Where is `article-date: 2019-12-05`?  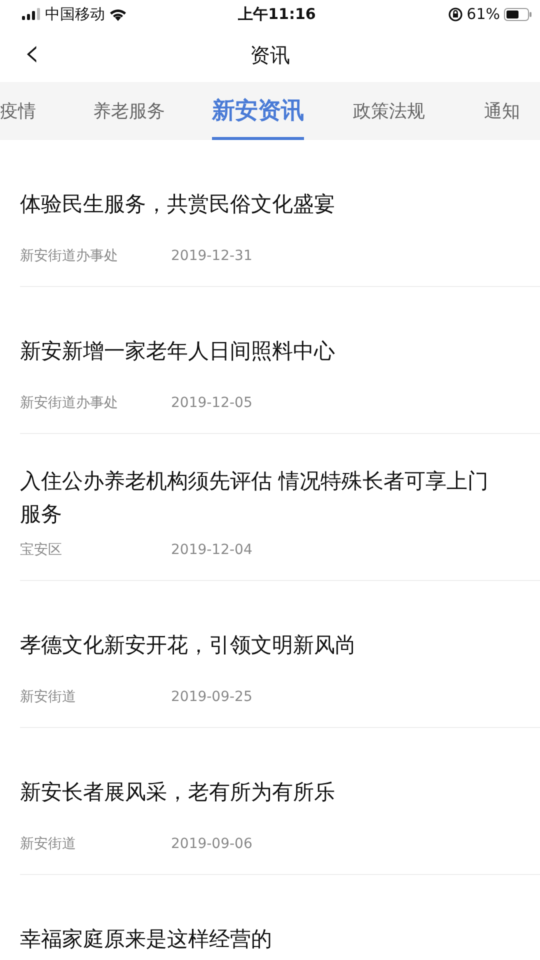 article-date: 2019-12-05 is located at coordinates (211, 403).